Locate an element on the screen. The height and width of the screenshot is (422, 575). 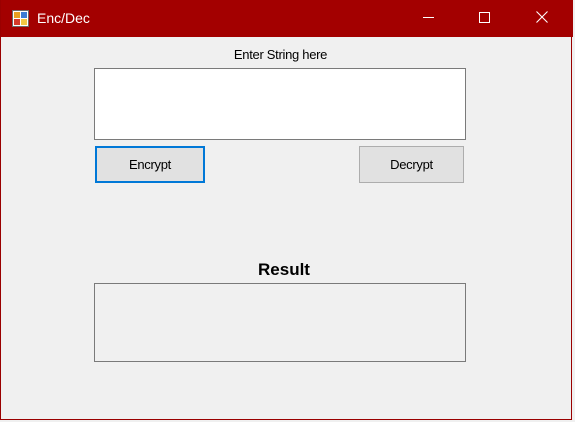
input-label: Enter String here is located at coordinates (280, 54).